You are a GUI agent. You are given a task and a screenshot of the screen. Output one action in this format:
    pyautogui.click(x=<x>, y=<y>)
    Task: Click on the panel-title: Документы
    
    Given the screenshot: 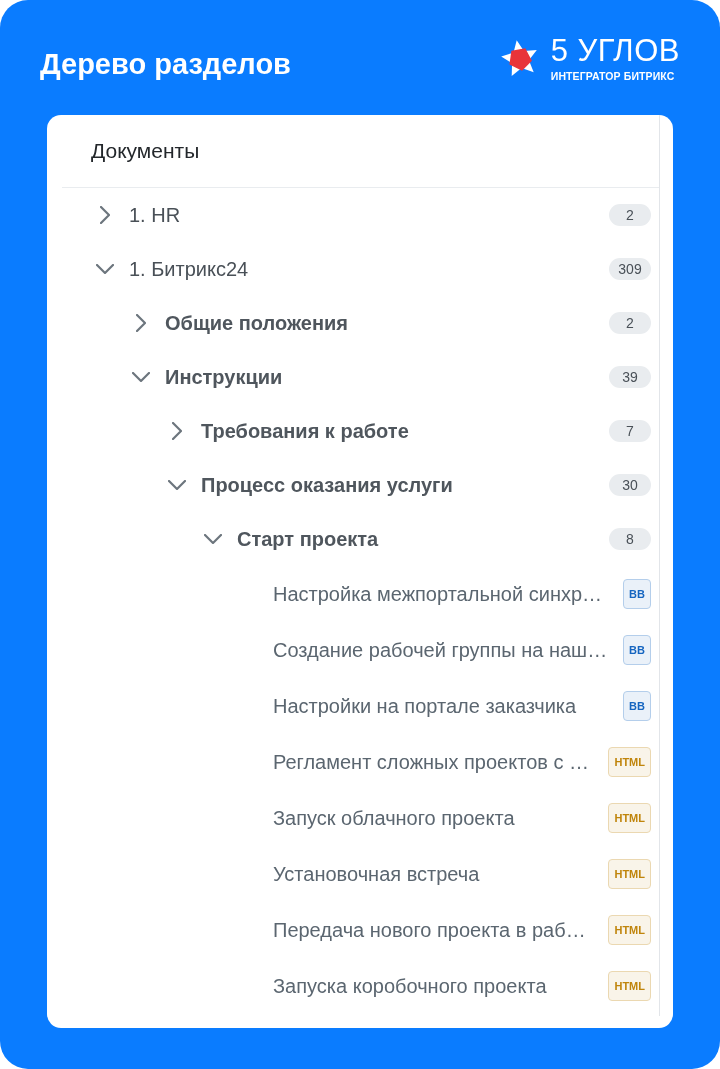 What is the action you would take?
    pyautogui.click(x=145, y=151)
    